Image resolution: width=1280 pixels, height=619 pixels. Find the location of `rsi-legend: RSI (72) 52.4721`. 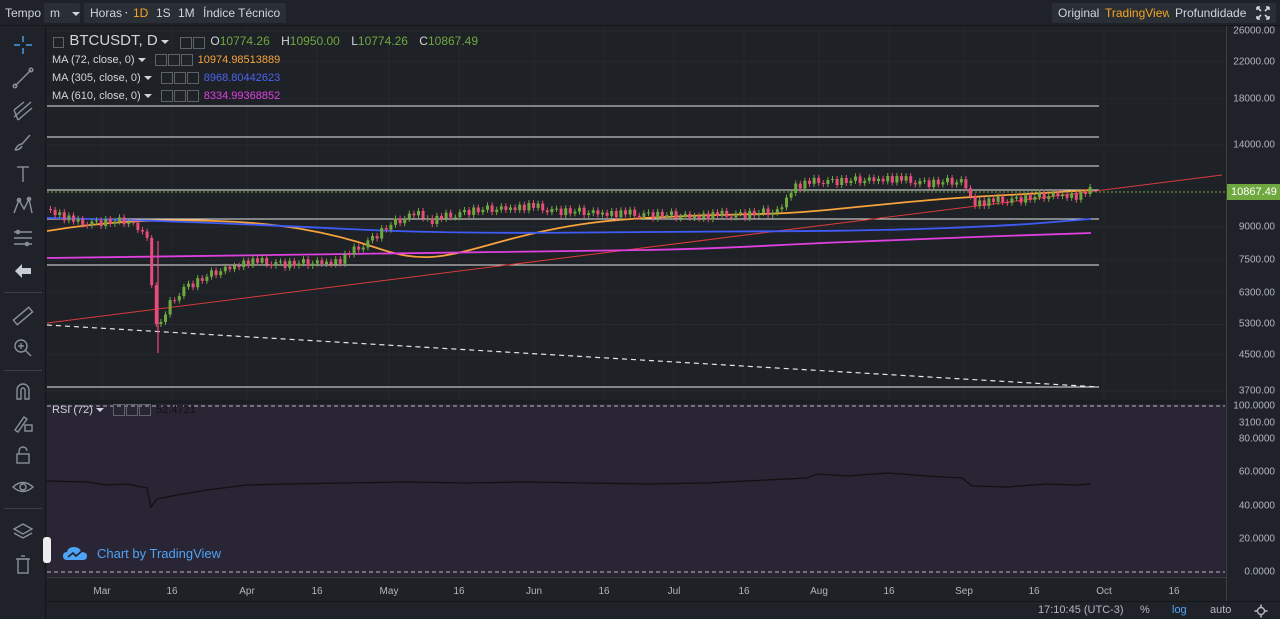

rsi-legend: RSI (72) 52.4721 is located at coordinates (124, 410).